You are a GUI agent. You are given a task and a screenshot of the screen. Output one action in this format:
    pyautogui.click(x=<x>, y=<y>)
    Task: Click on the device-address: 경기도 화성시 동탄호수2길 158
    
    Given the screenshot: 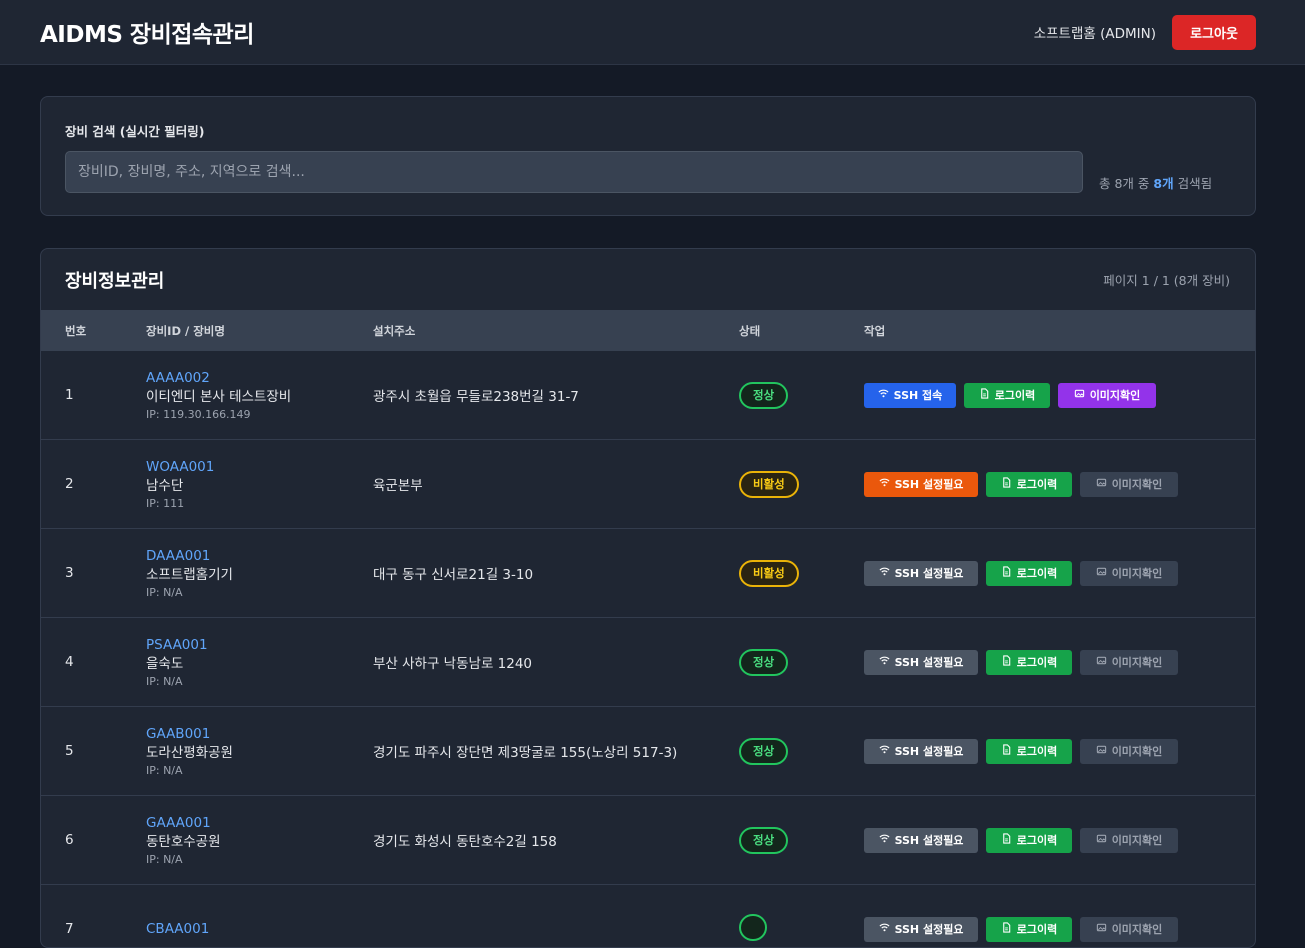 What is the action you would take?
    pyautogui.click(x=465, y=842)
    